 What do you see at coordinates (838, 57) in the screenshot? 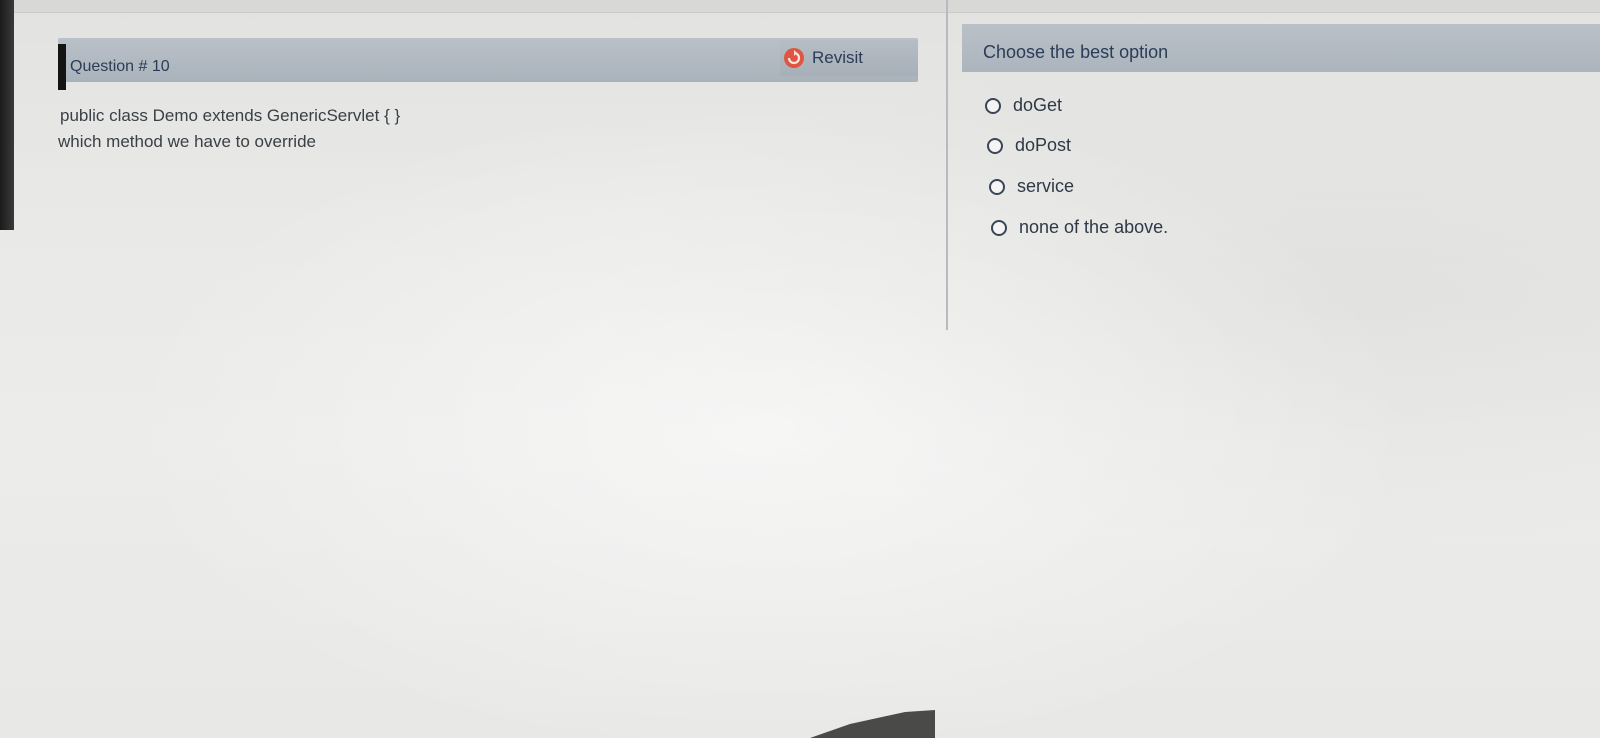
I see `revisit-label: Revisit` at bounding box center [838, 57].